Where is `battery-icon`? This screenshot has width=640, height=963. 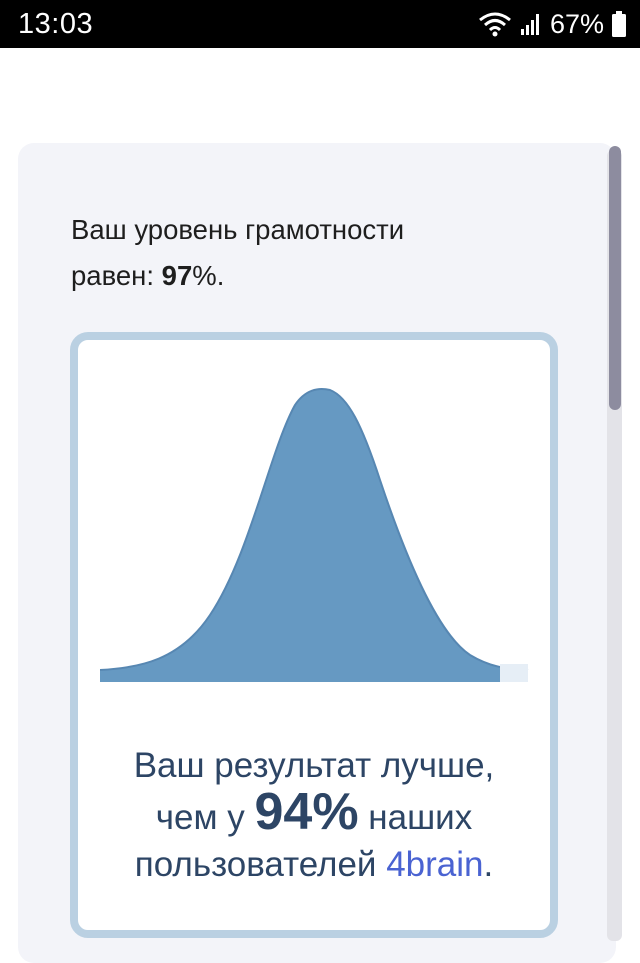 battery-icon is located at coordinates (619, 24).